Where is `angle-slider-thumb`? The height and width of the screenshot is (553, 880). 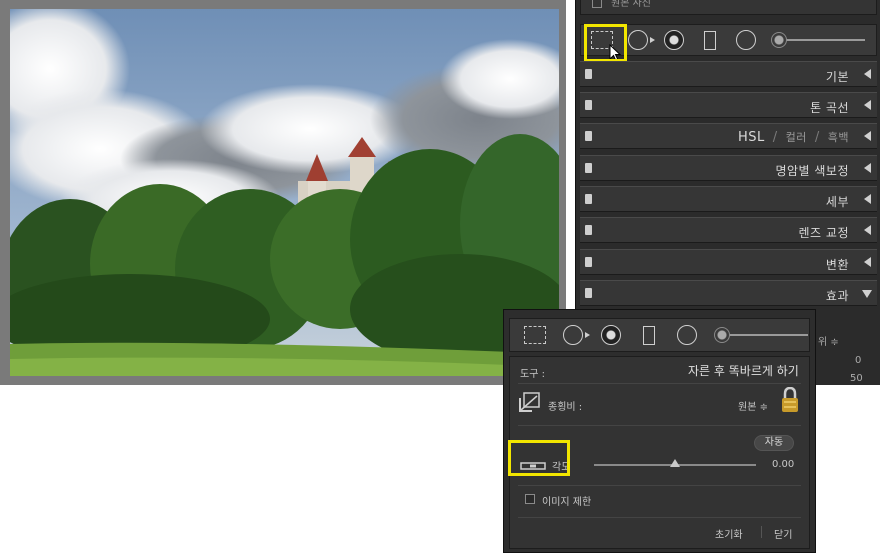
angle-slider-thumb is located at coordinates (675, 463).